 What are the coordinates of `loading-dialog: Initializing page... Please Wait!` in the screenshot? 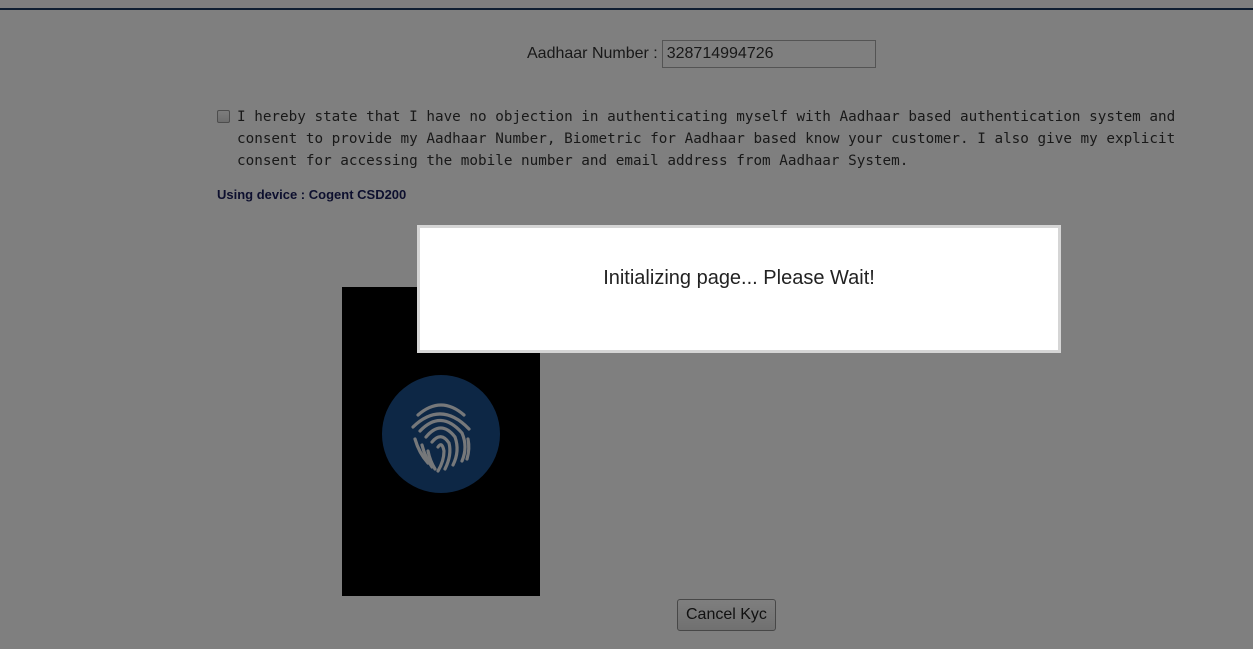 It's located at (739, 289).